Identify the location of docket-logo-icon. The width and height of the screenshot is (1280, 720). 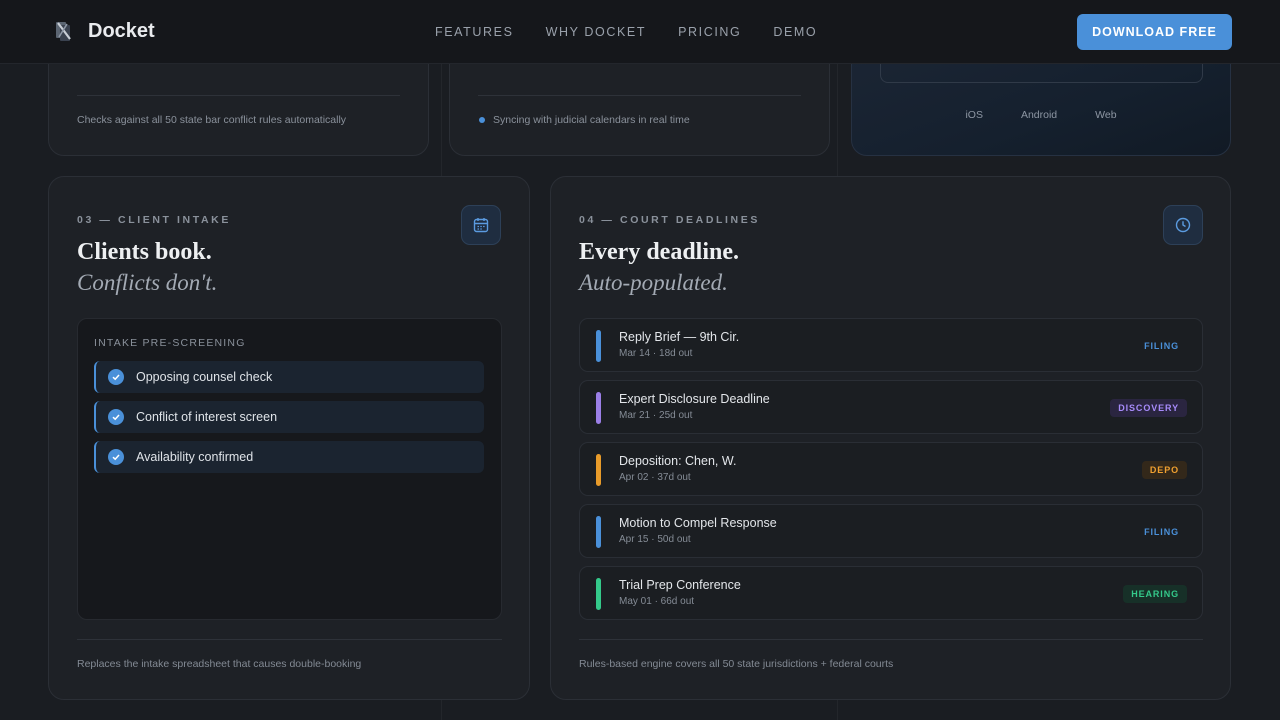
(64, 31).